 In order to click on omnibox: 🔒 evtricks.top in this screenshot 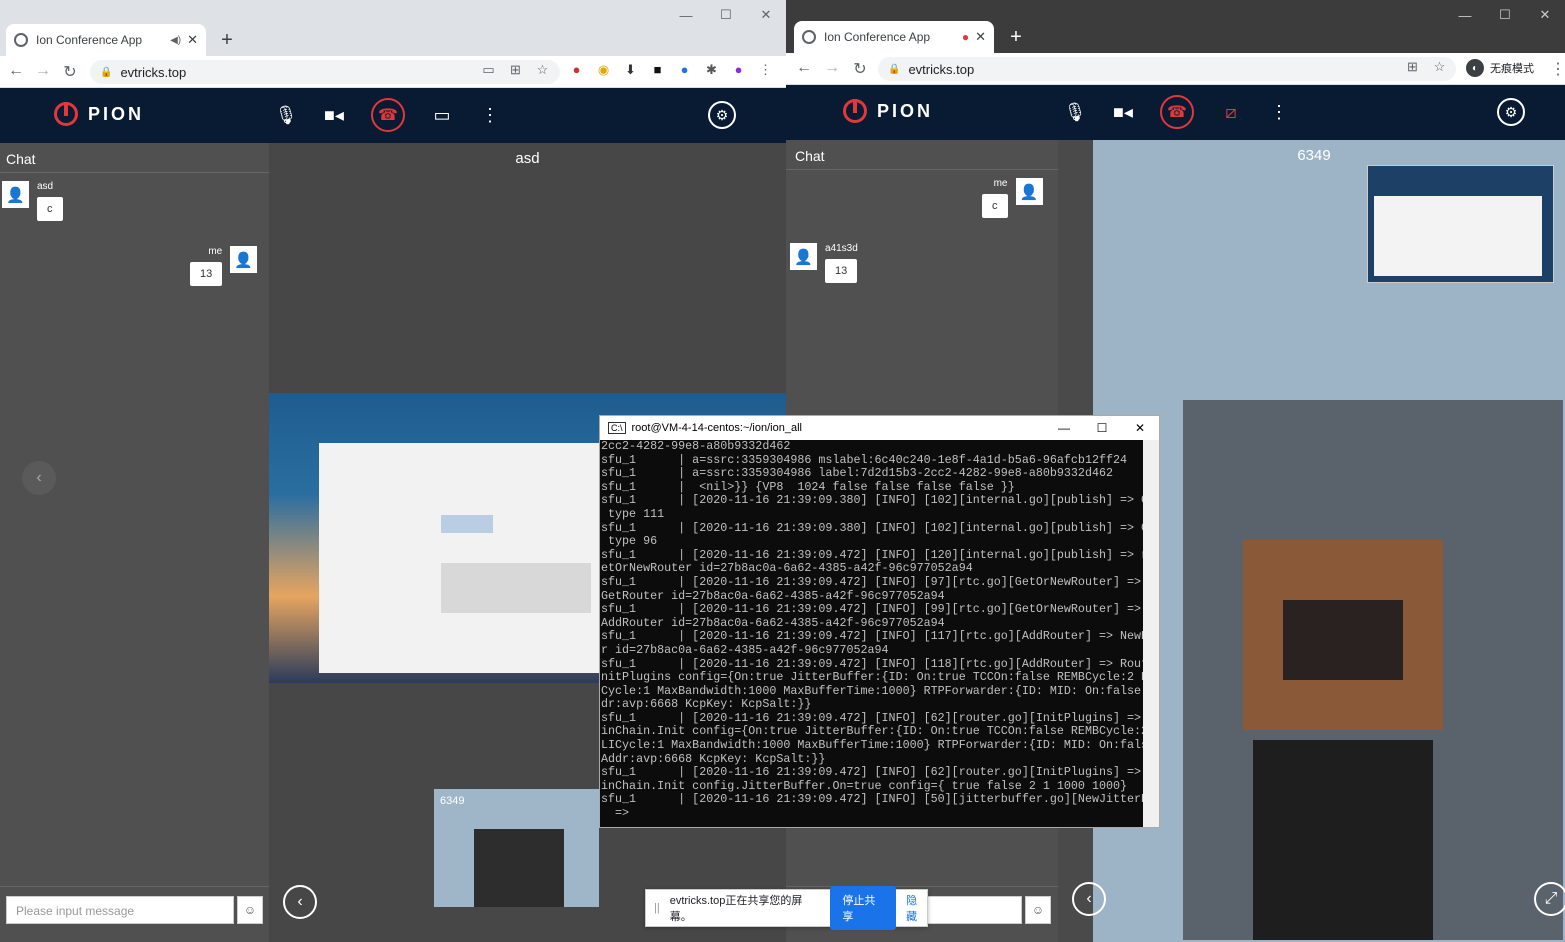, I will do `click(1167, 69)`.